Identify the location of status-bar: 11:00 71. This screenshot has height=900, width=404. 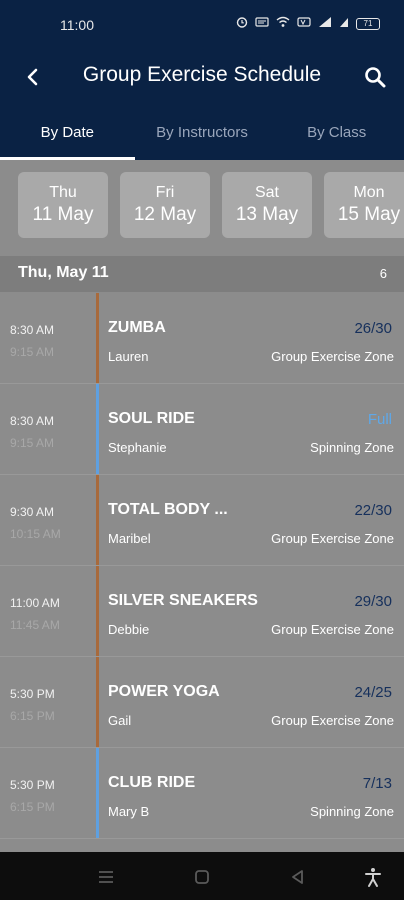
(202, 25).